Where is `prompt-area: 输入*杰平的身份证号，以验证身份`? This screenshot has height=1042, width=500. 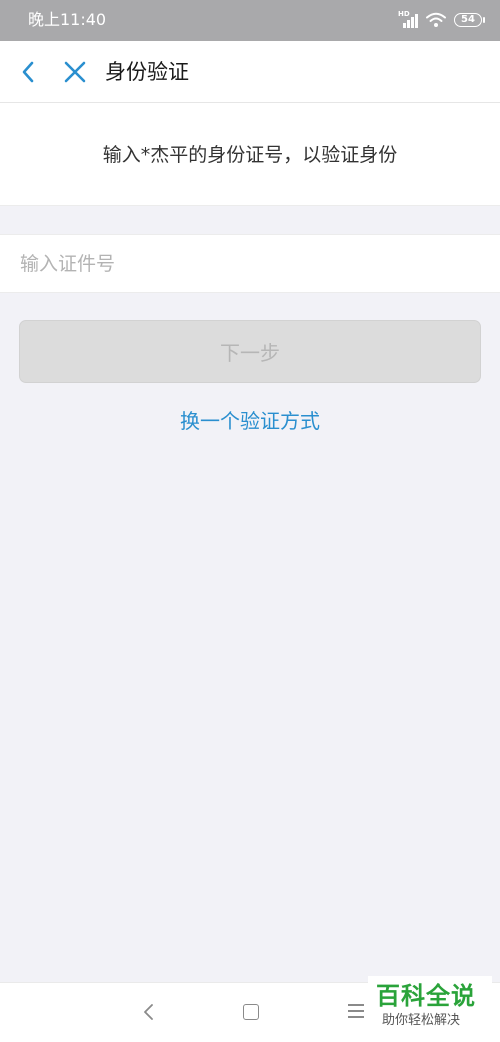
prompt-area: 输入*杰平的身份证号，以验证身份 is located at coordinates (250, 154).